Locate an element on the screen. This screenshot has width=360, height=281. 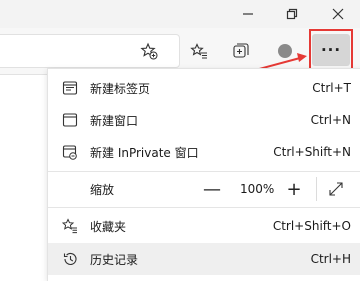
favorites-icon is located at coordinates (70, 226).